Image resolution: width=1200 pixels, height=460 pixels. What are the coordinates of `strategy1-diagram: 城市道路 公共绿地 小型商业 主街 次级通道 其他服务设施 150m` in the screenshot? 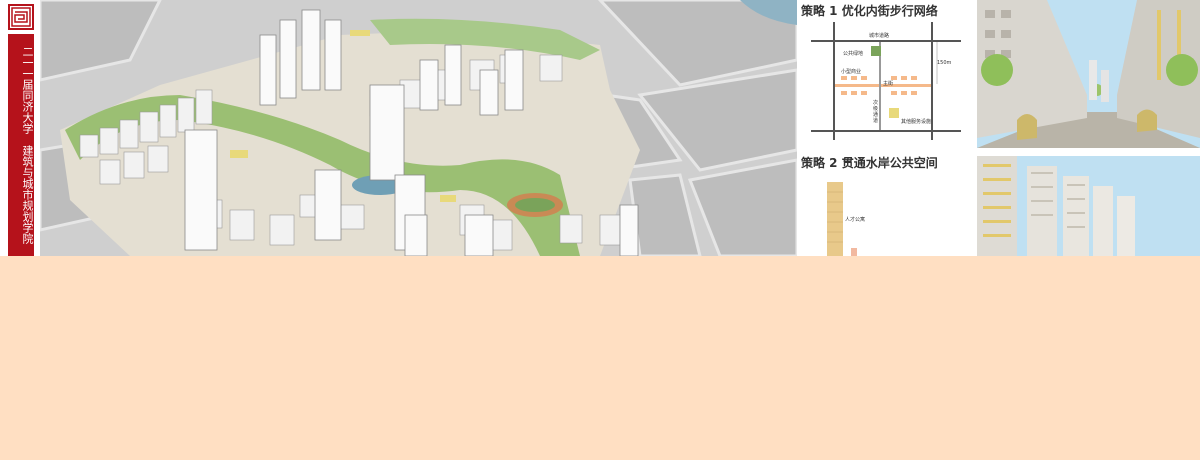 It's located at (886, 81).